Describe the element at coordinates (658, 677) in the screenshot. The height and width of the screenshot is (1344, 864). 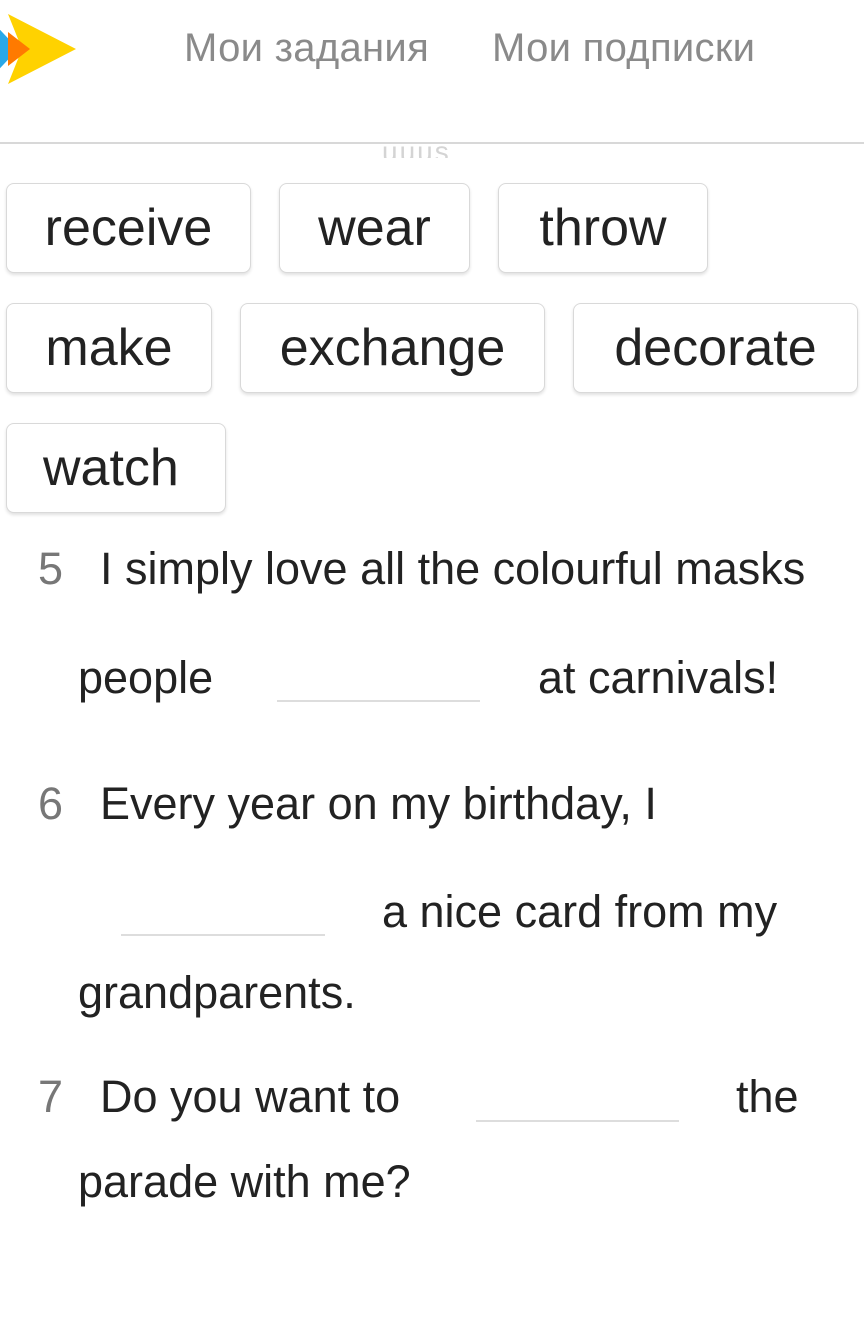
I see `question-5-text-part3: at carnivals!` at that location.